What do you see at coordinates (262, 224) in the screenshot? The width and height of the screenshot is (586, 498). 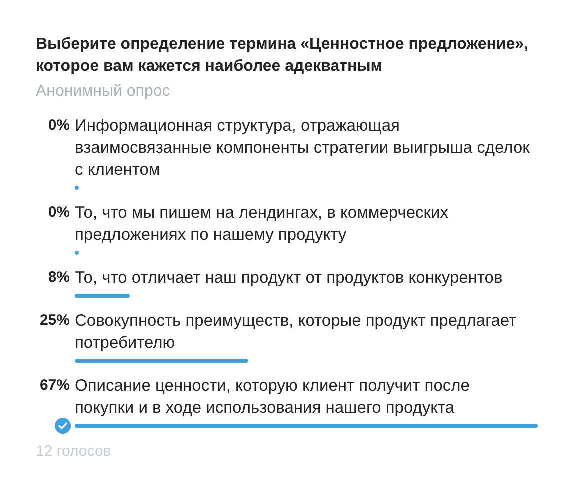 I see `option-text: То, что мы пишем на лендингах, в коммерческих предложениях по нашему продукту` at bounding box center [262, 224].